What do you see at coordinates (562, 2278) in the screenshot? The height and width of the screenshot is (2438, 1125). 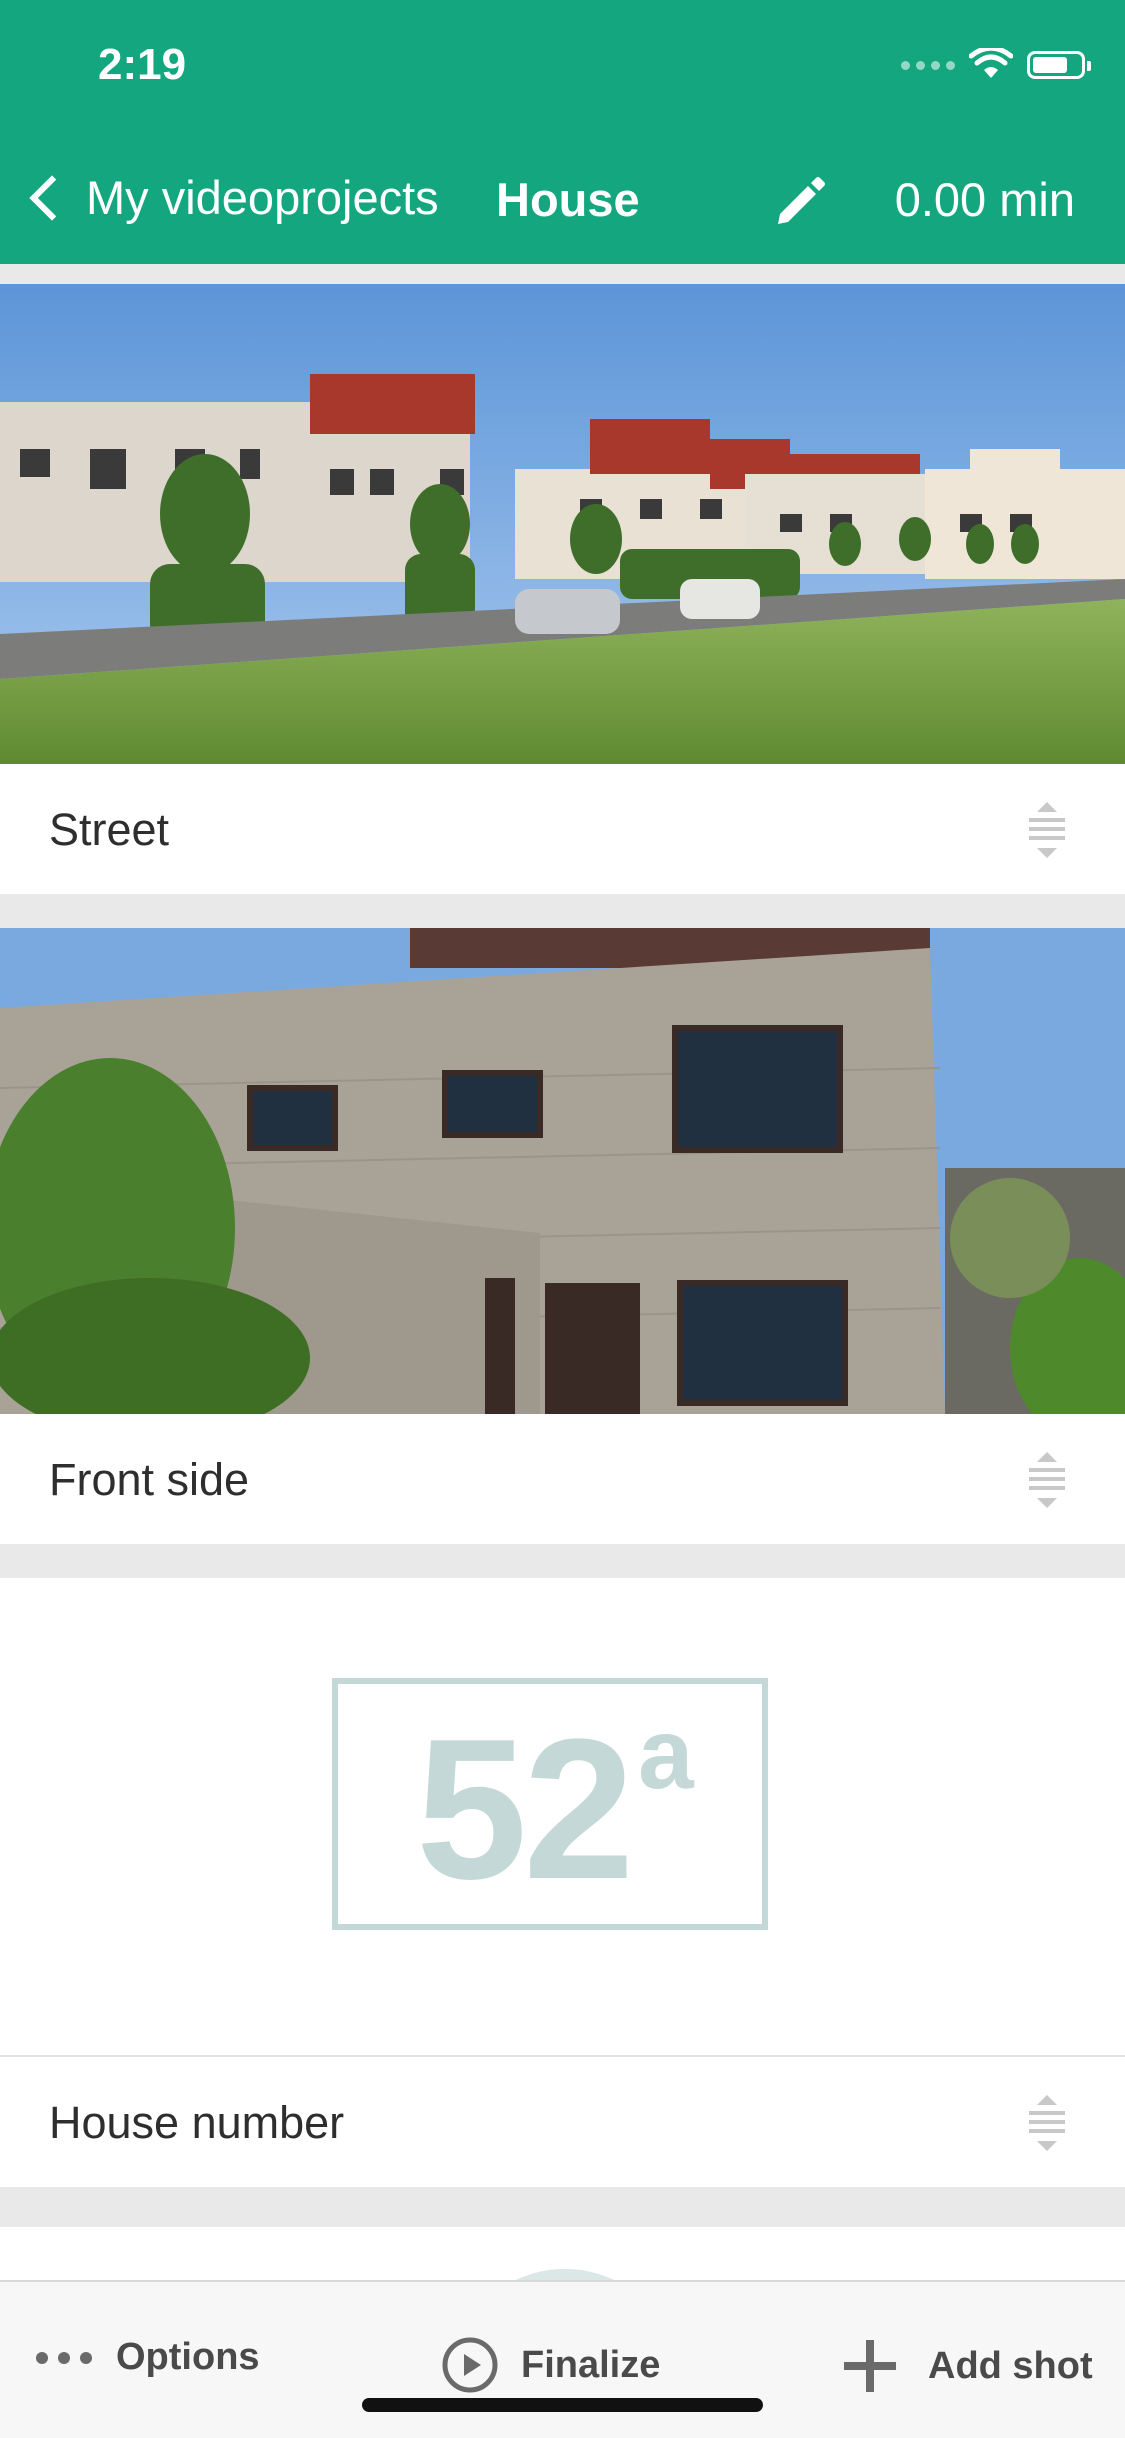 I see `shot-card-partial` at bounding box center [562, 2278].